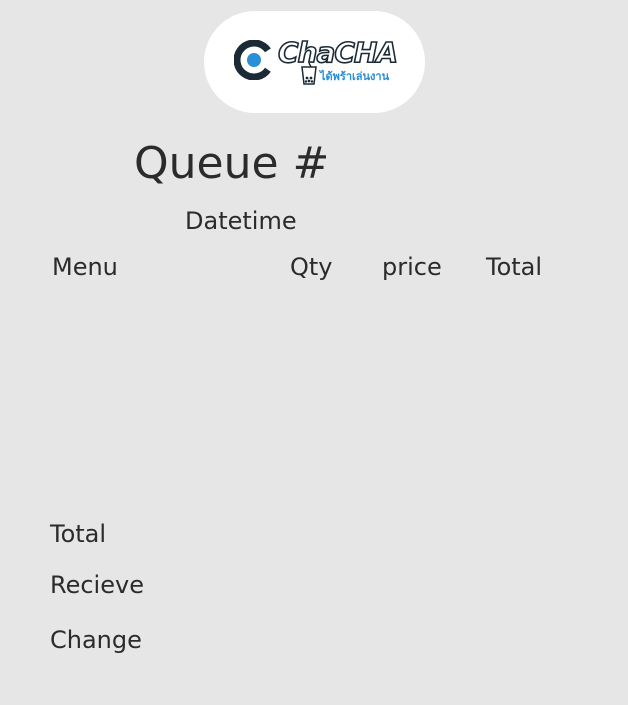 This screenshot has width=628, height=705. I want to click on summary-receive-label: Recieve, so click(97, 585).